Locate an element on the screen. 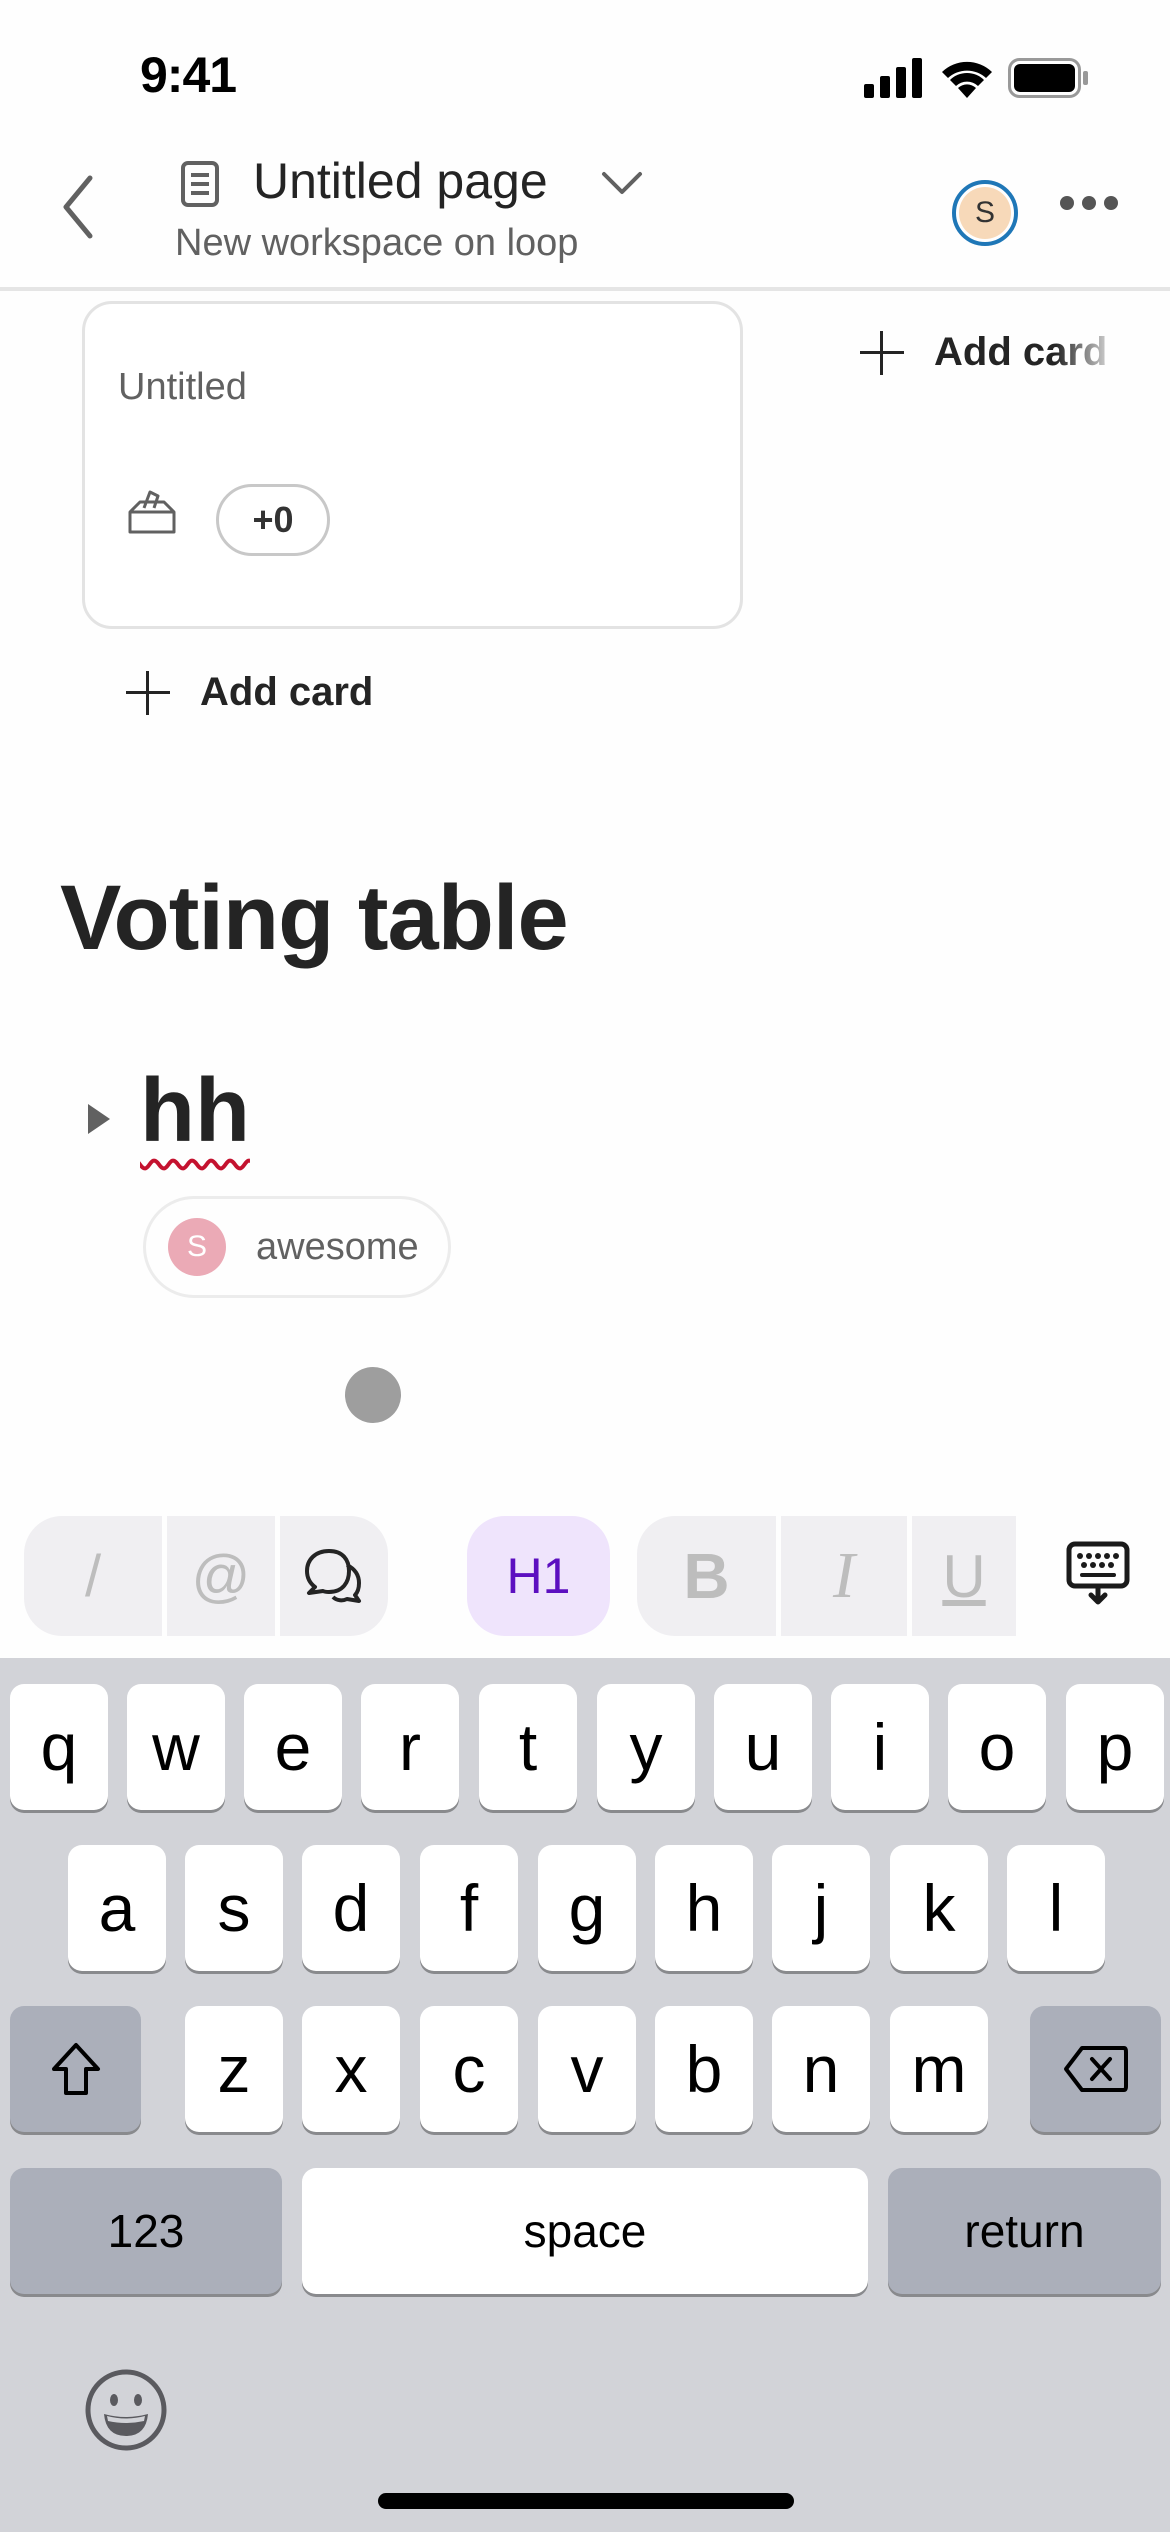  italic-button: I is located at coordinates (844, 1576).